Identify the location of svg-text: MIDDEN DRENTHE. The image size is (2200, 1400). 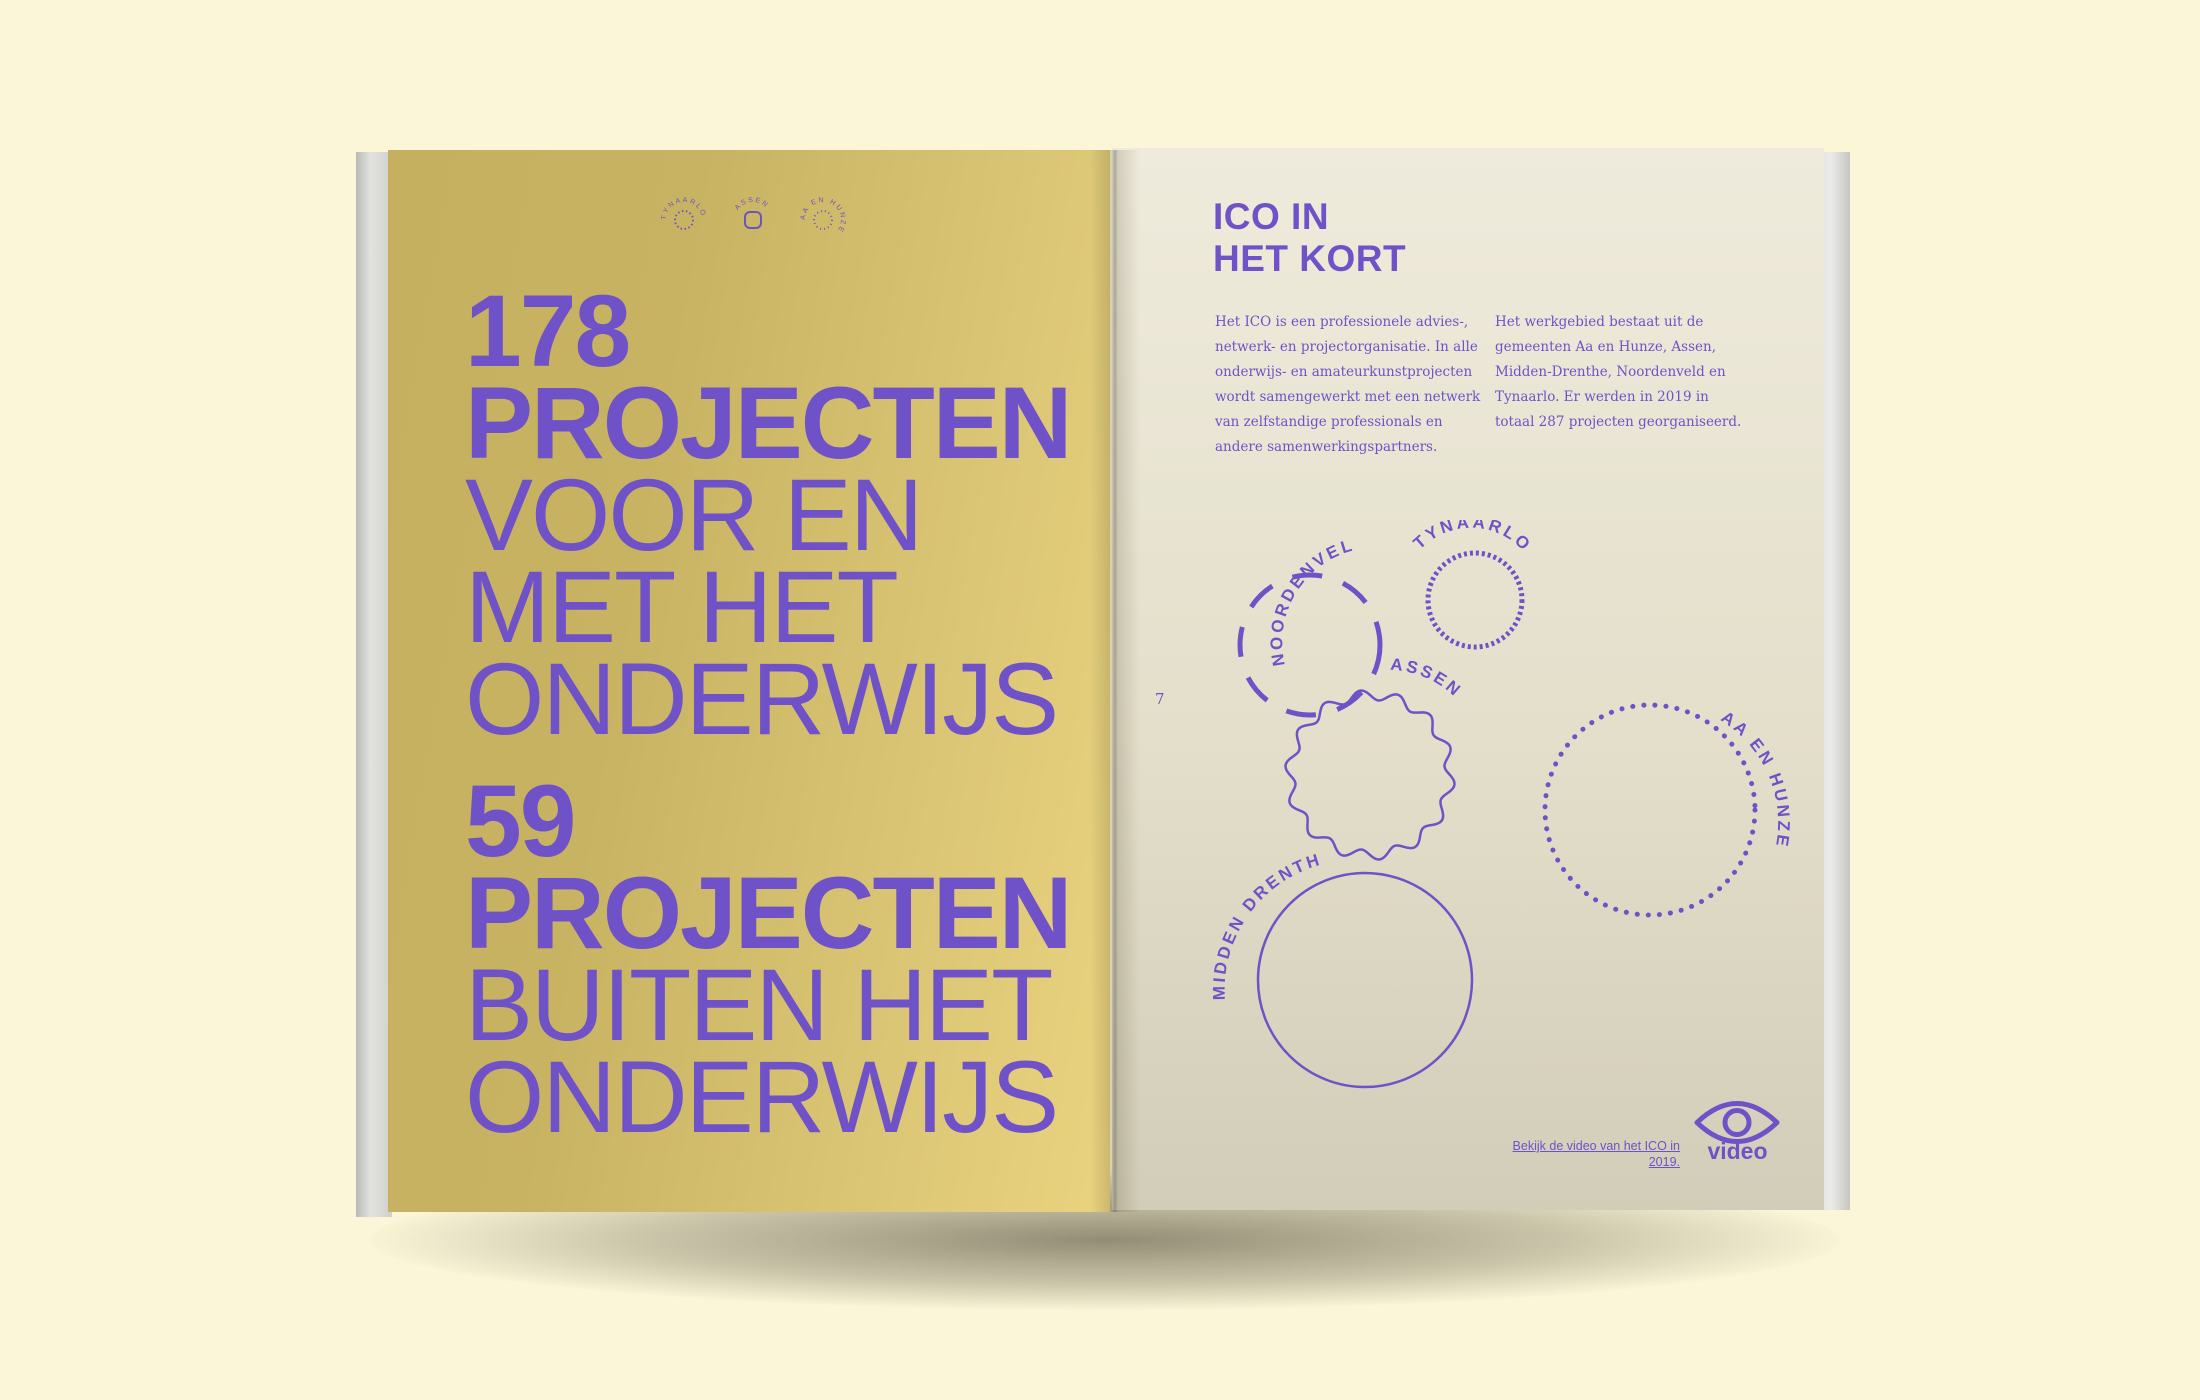
(1257, 760).